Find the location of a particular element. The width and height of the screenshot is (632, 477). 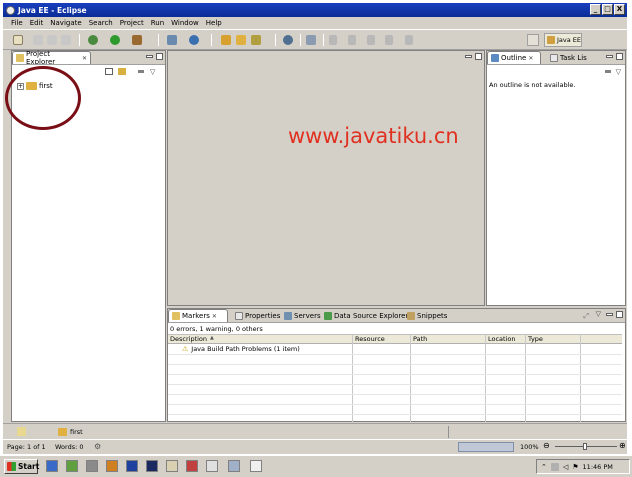

back-icon is located at coordinates (389, 40).